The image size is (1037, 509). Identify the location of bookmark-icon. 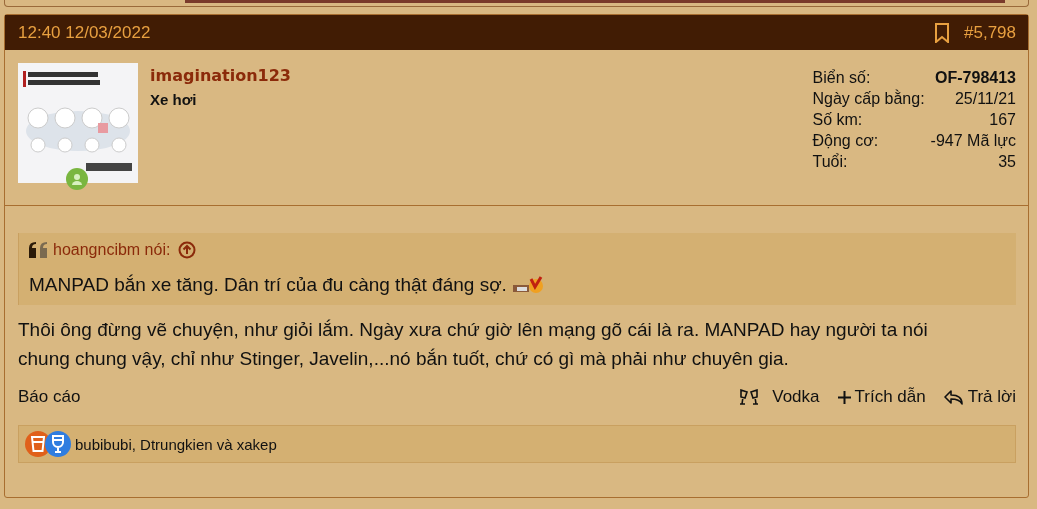
(942, 32).